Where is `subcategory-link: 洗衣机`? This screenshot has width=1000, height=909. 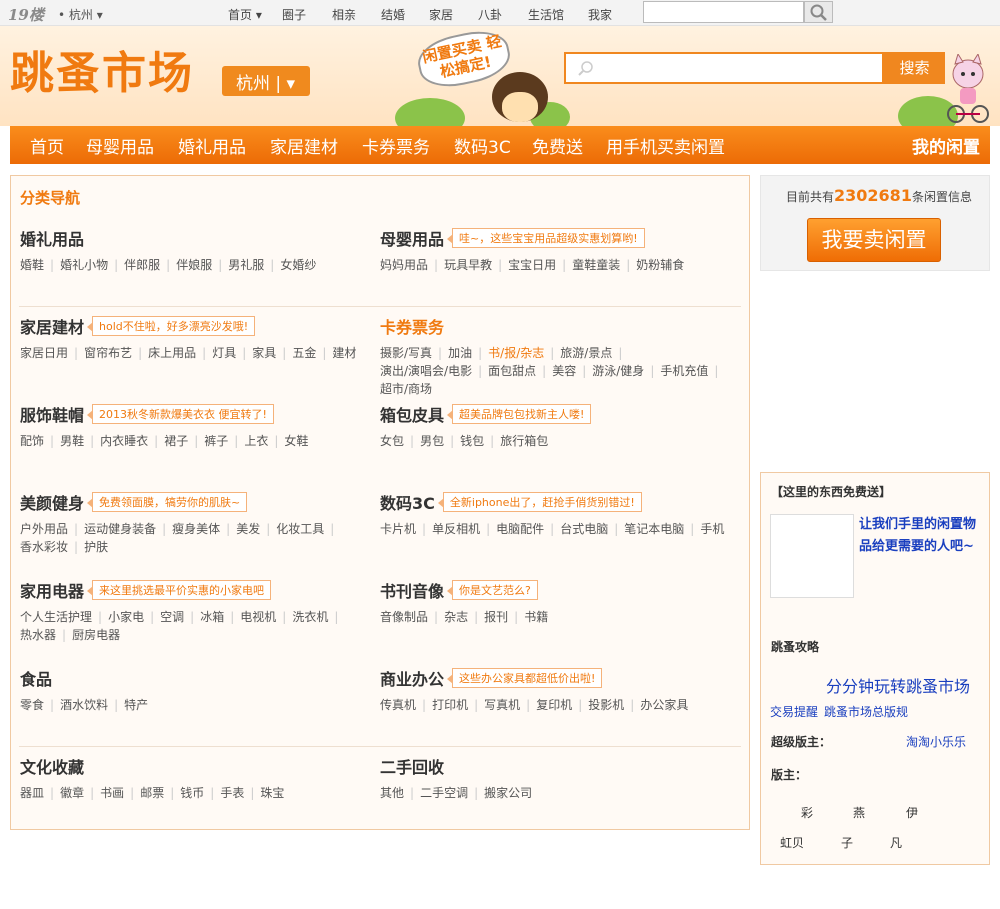 subcategory-link: 洗衣机 is located at coordinates (310, 617).